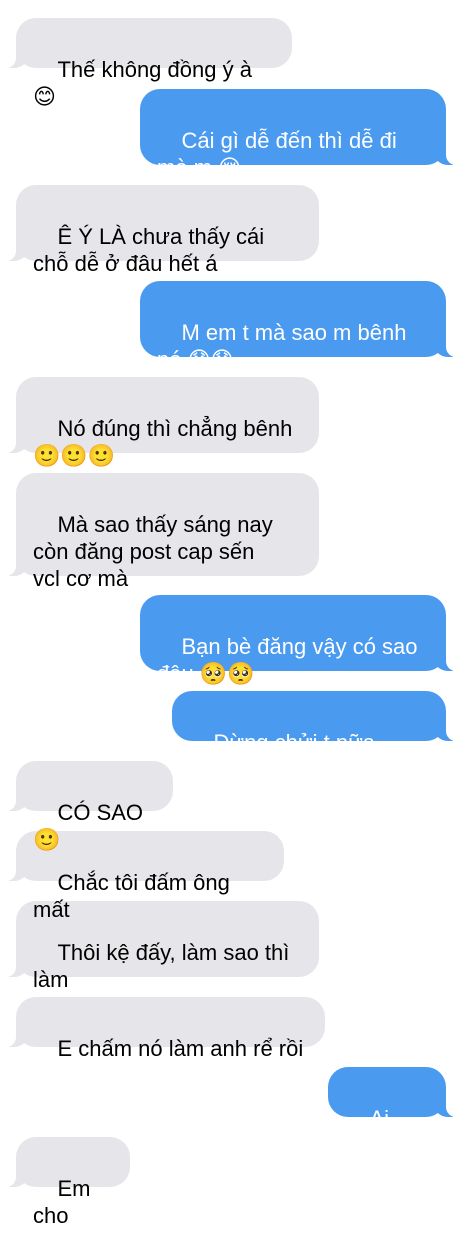 The width and height of the screenshot is (466, 1256). What do you see at coordinates (165, 1029) in the screenshot?
I see `incoming-message: E chấm nó làm anh rể rồi` at bounding box center [165, 1029].